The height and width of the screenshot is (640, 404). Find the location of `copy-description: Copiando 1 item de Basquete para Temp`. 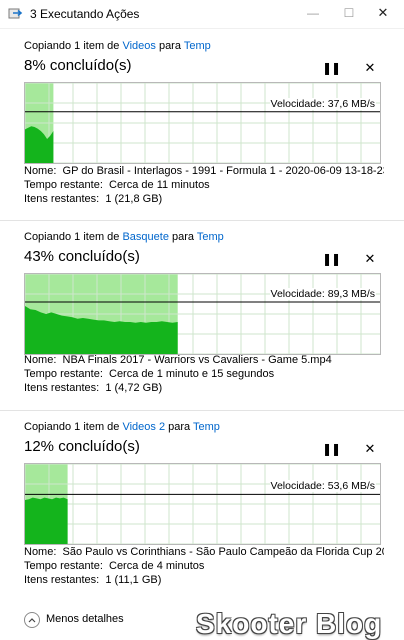

copy-description: Copiando 1 item de Basquete para Temp is located at coordinates (124, 237).